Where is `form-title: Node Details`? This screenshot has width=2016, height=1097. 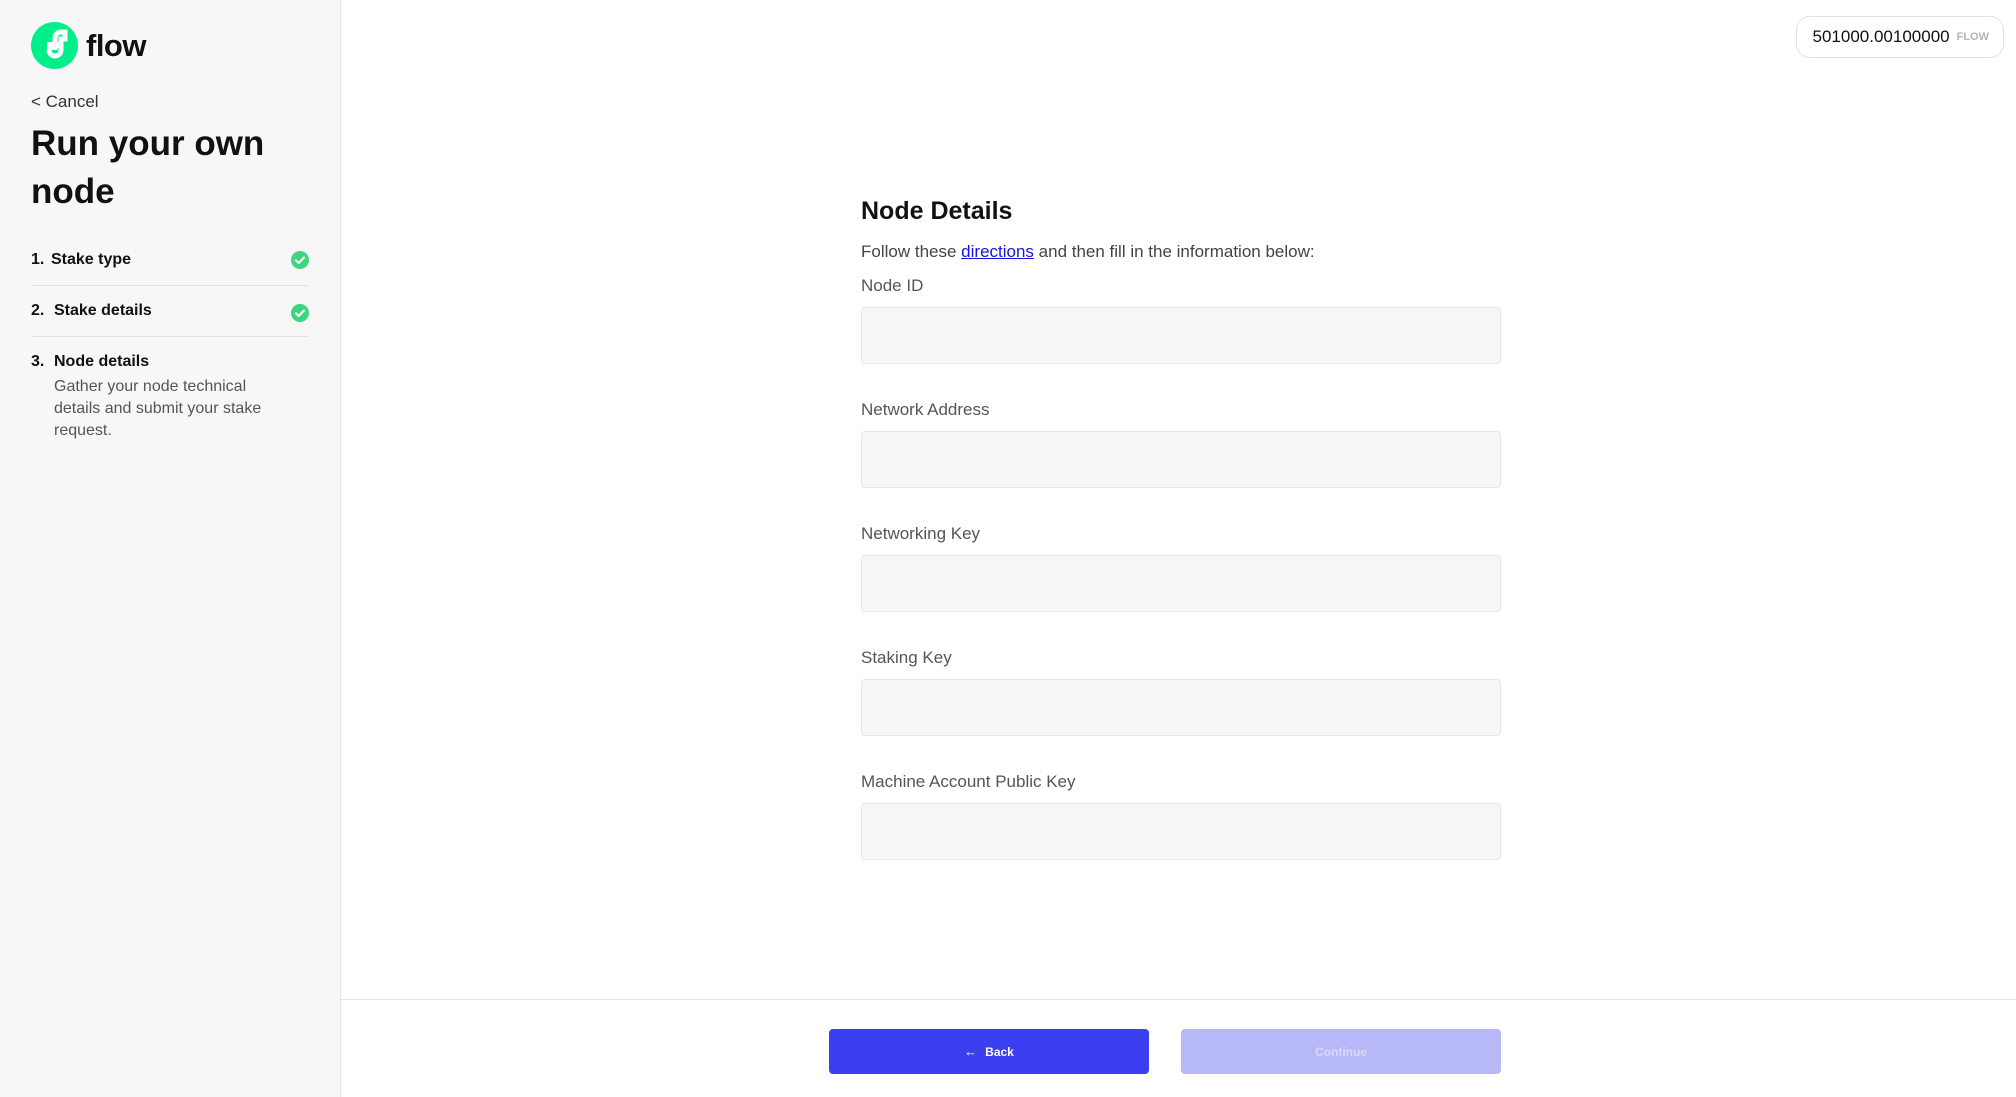
form-title: Node Details is located at coordinates (937, 211).